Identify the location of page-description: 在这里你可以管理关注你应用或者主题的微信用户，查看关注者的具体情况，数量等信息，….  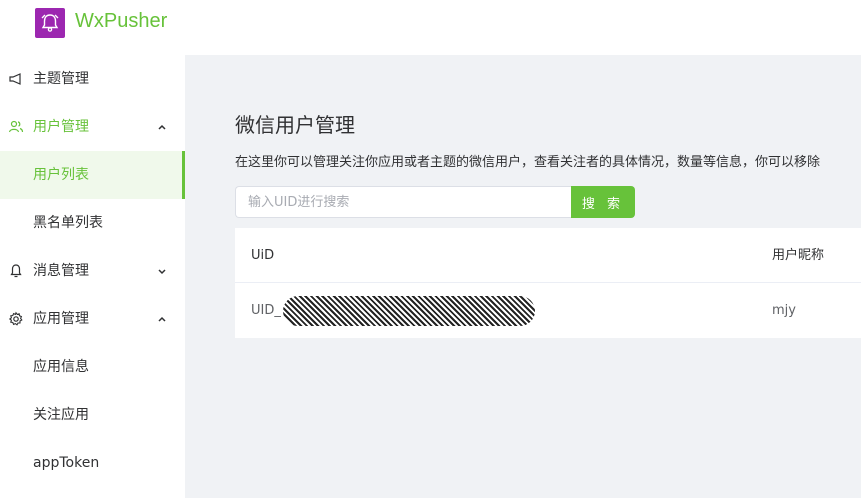
(528, 162).